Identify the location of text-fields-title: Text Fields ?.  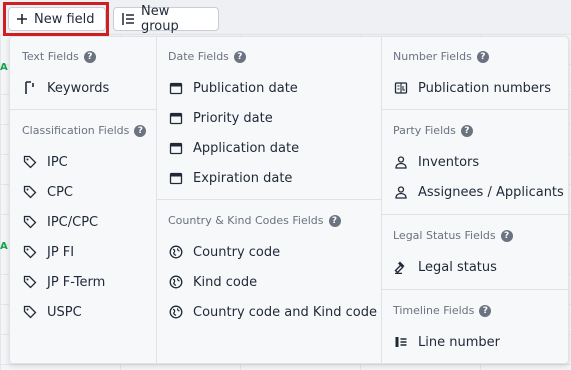
(59, 56).